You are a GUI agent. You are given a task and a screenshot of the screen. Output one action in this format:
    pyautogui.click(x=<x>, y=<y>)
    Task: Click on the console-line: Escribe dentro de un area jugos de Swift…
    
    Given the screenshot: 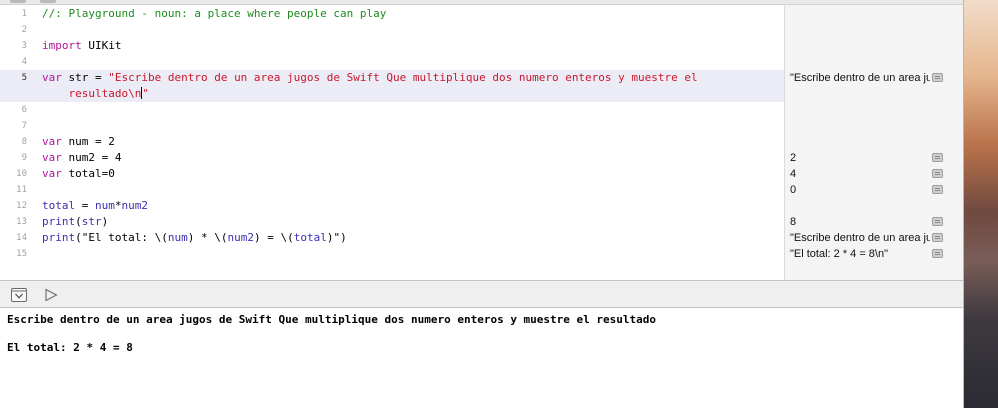 What is the action you would take?
    pyautogui.click(x=332, y=319)
    